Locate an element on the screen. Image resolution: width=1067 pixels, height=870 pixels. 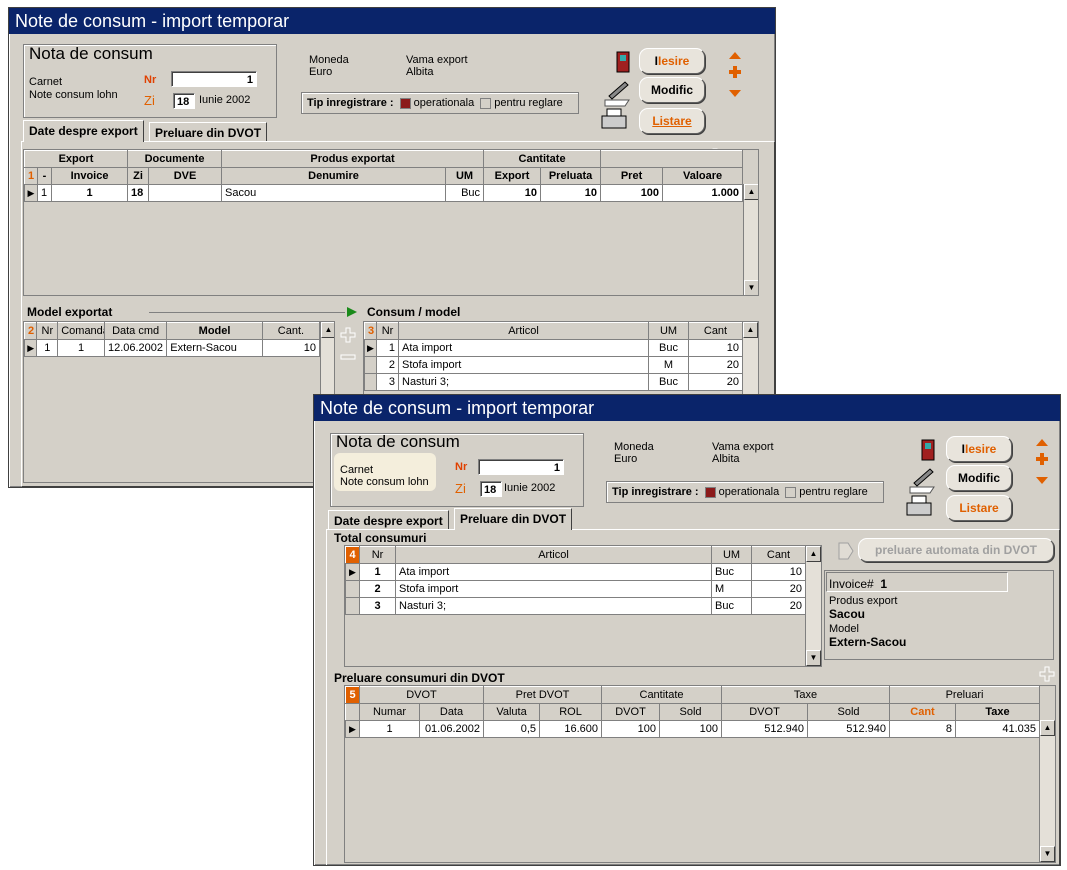
cell-articol: Ata import is located at coordinates (553, 572).